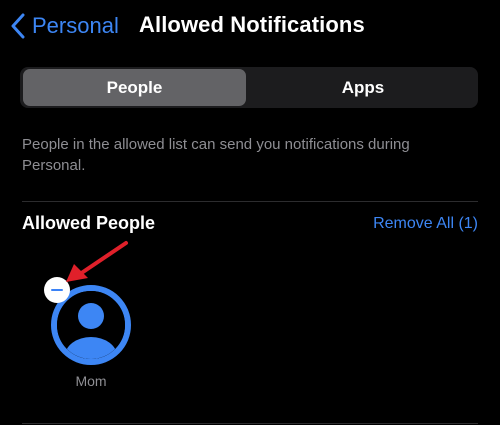 The image size is (500, 425). I want to click on back-button-label: Personal, so click(75, 25).